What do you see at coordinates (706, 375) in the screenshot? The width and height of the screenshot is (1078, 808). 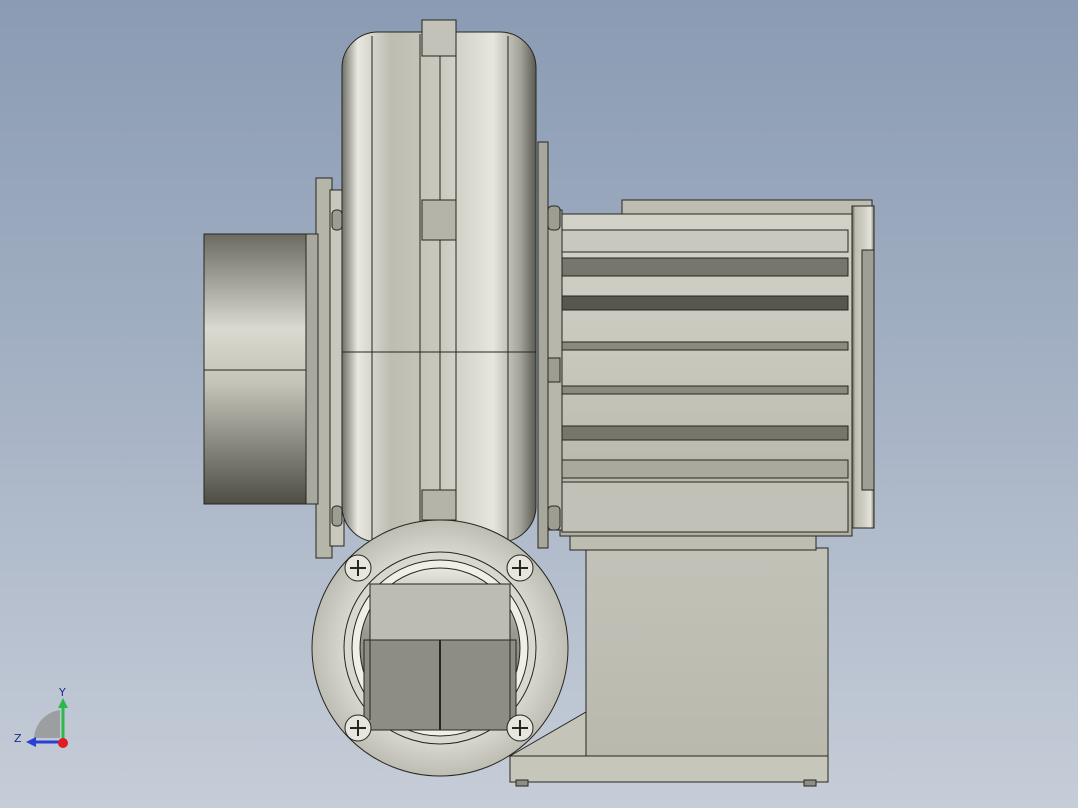 I see `motor-body` at bounding box center [706, 375].